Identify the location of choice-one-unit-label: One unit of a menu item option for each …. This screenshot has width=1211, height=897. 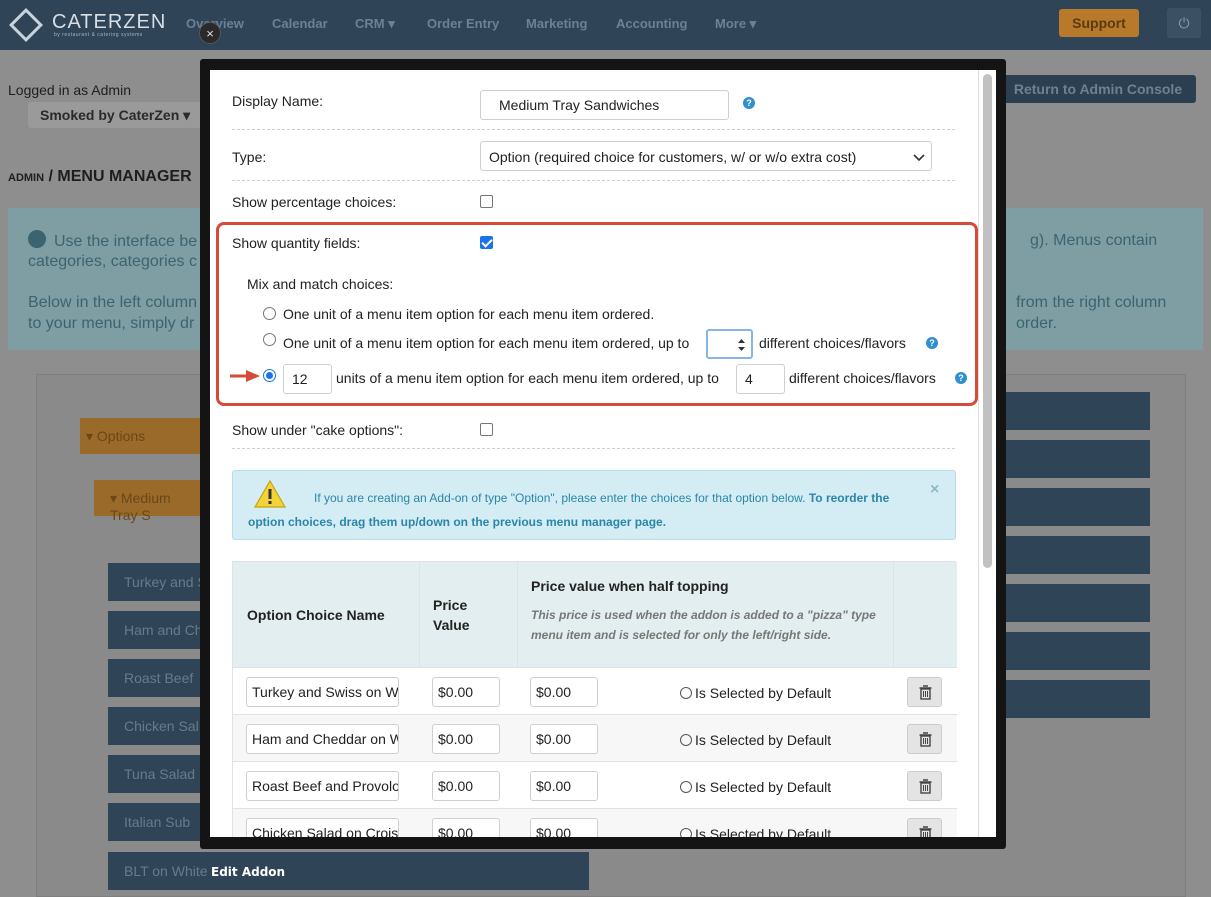
(469, 314).